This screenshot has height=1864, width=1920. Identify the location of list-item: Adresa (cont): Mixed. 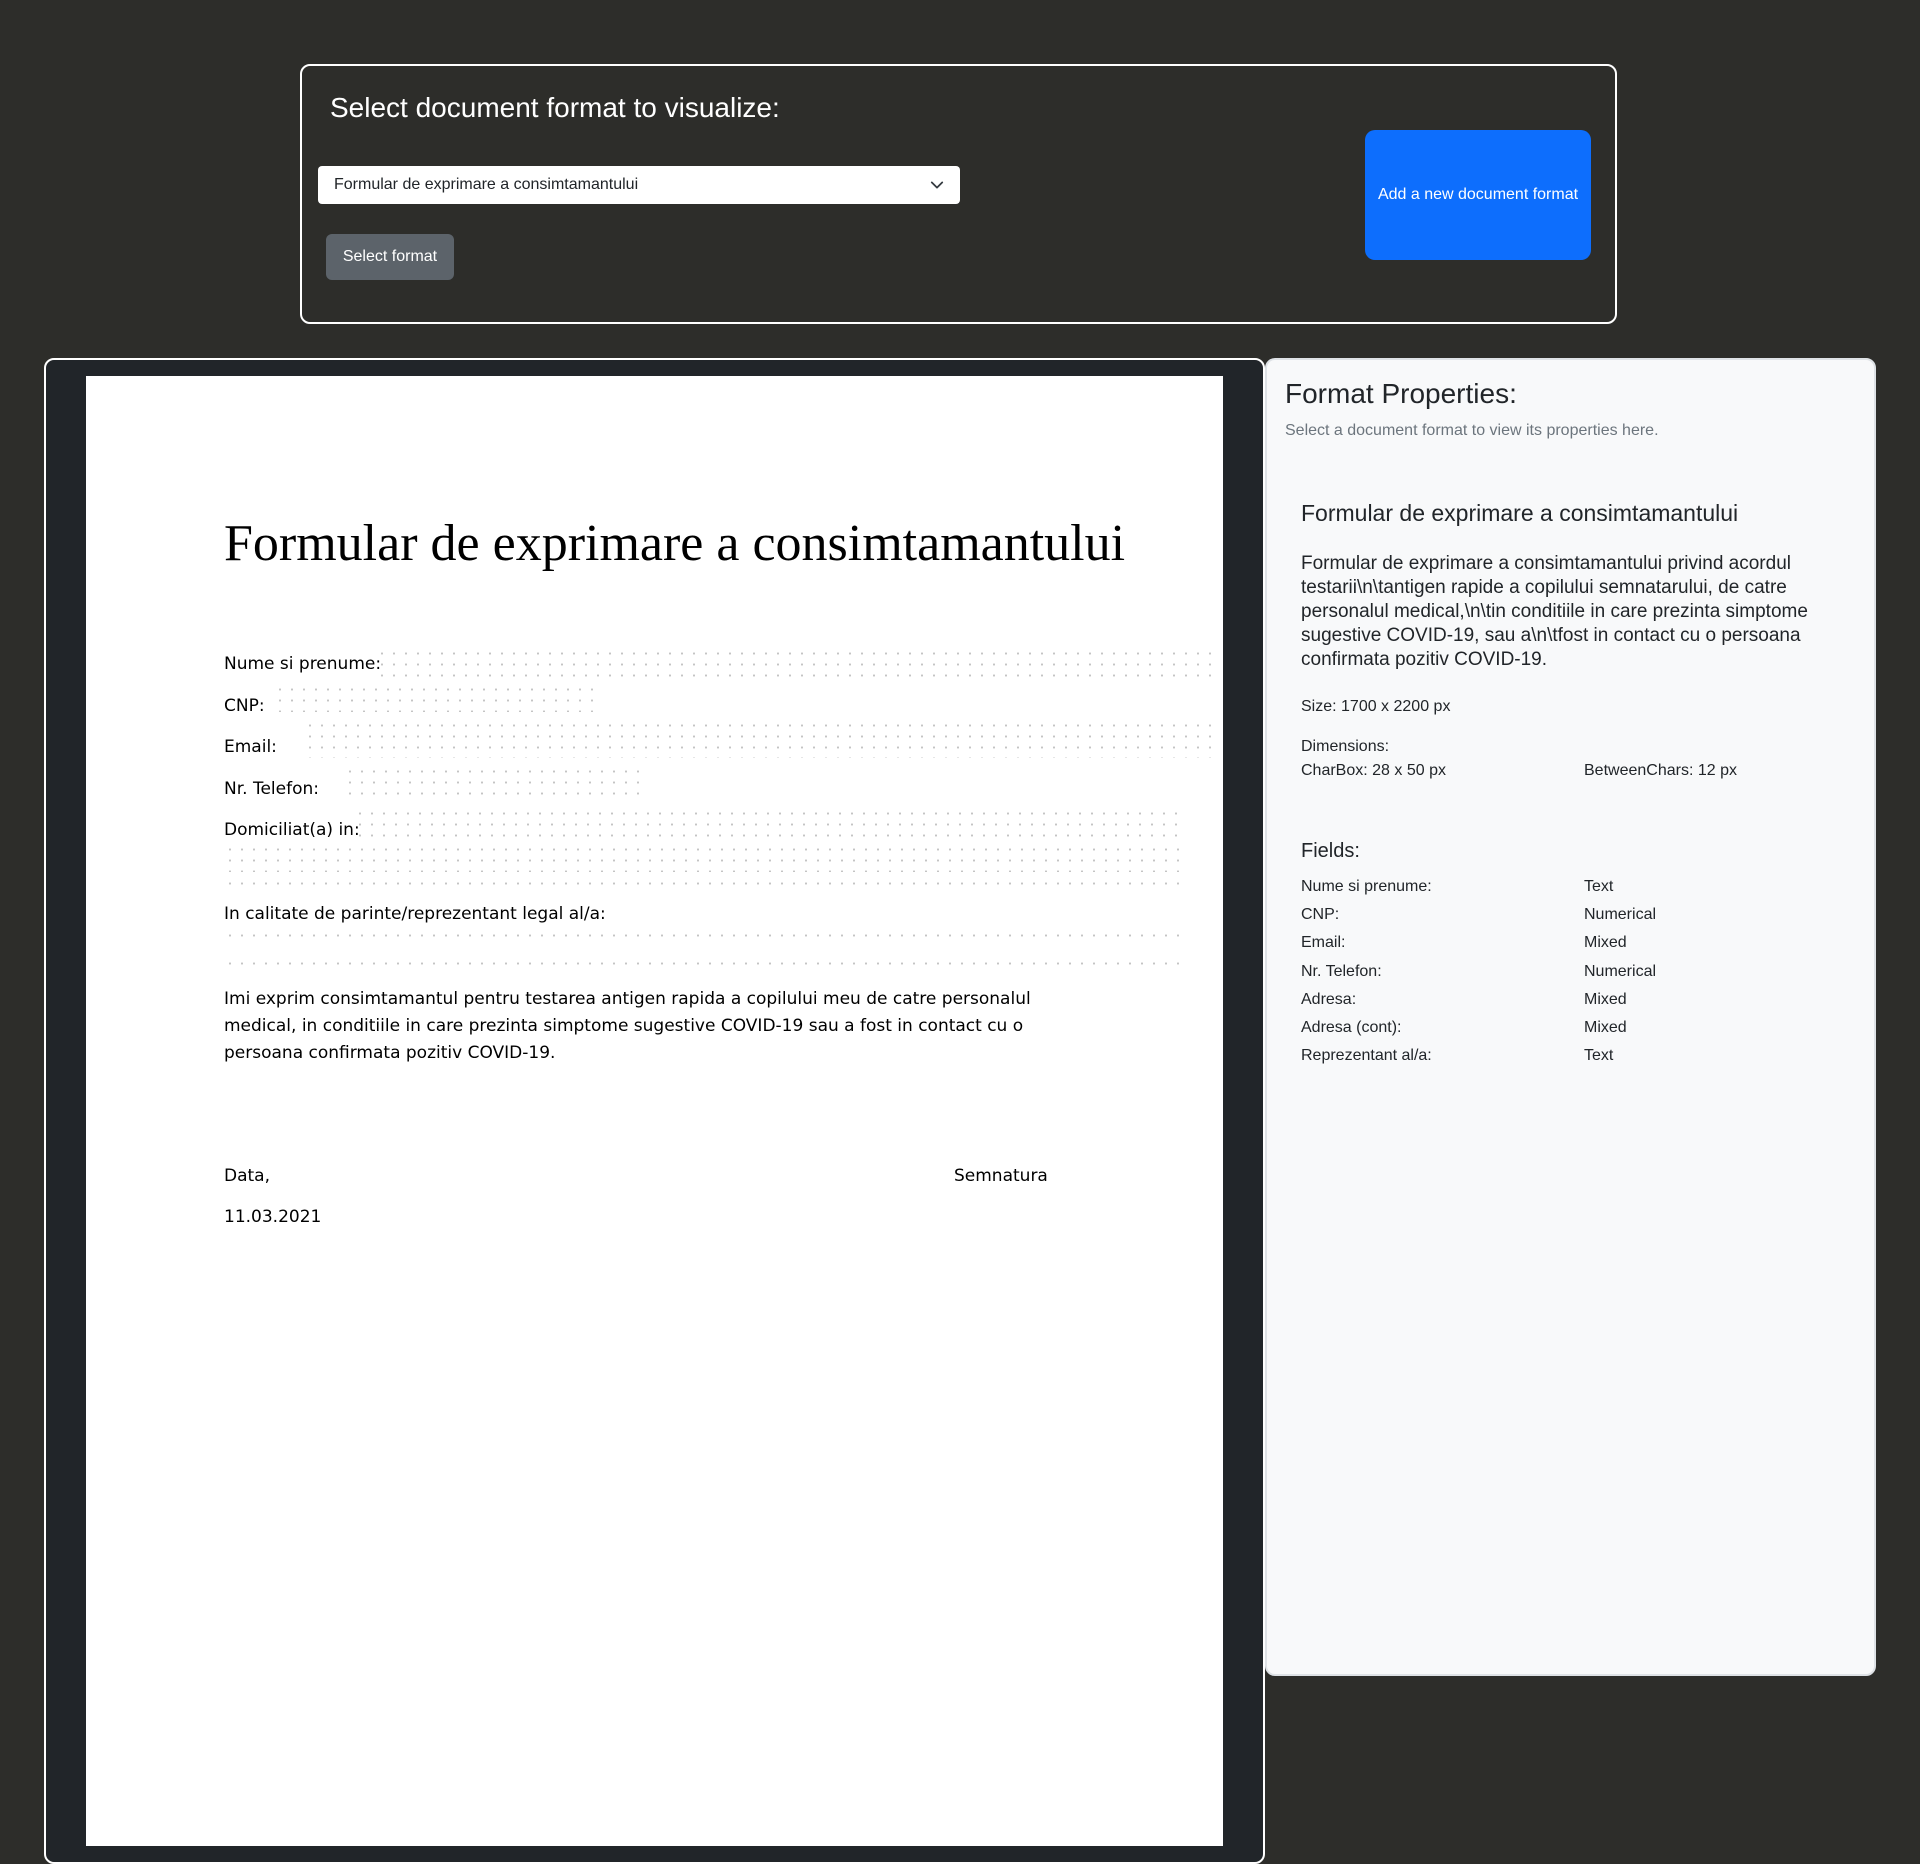
(1581, 1033).